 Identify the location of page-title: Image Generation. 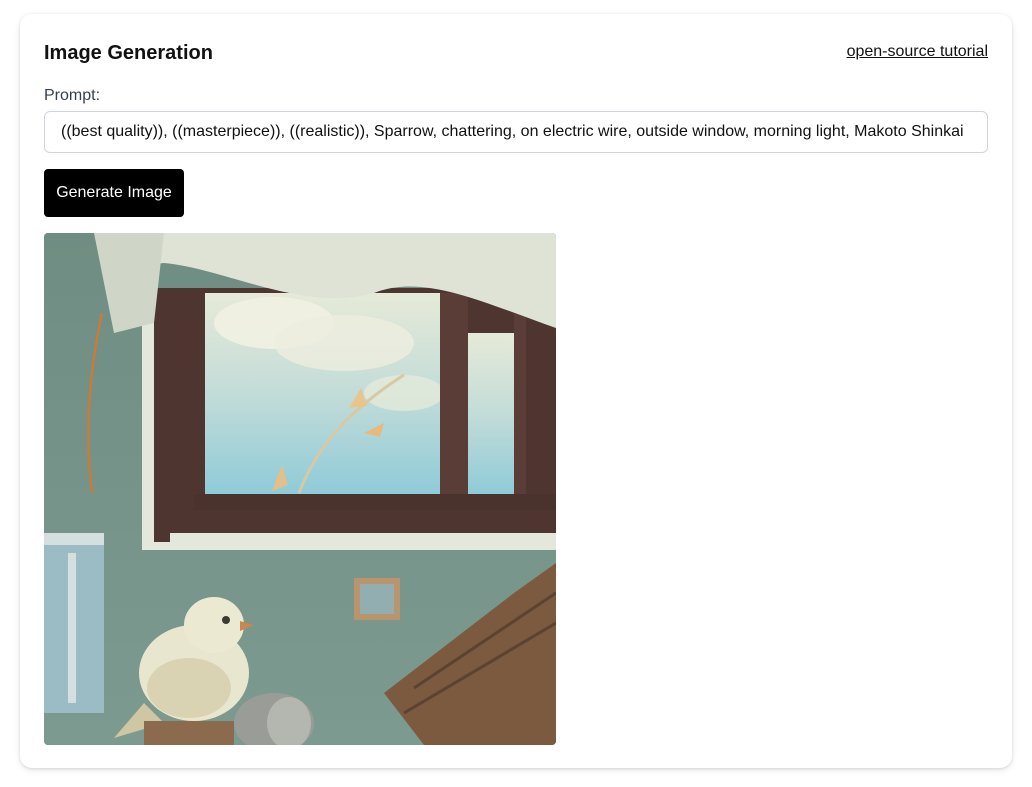
(128, 53).